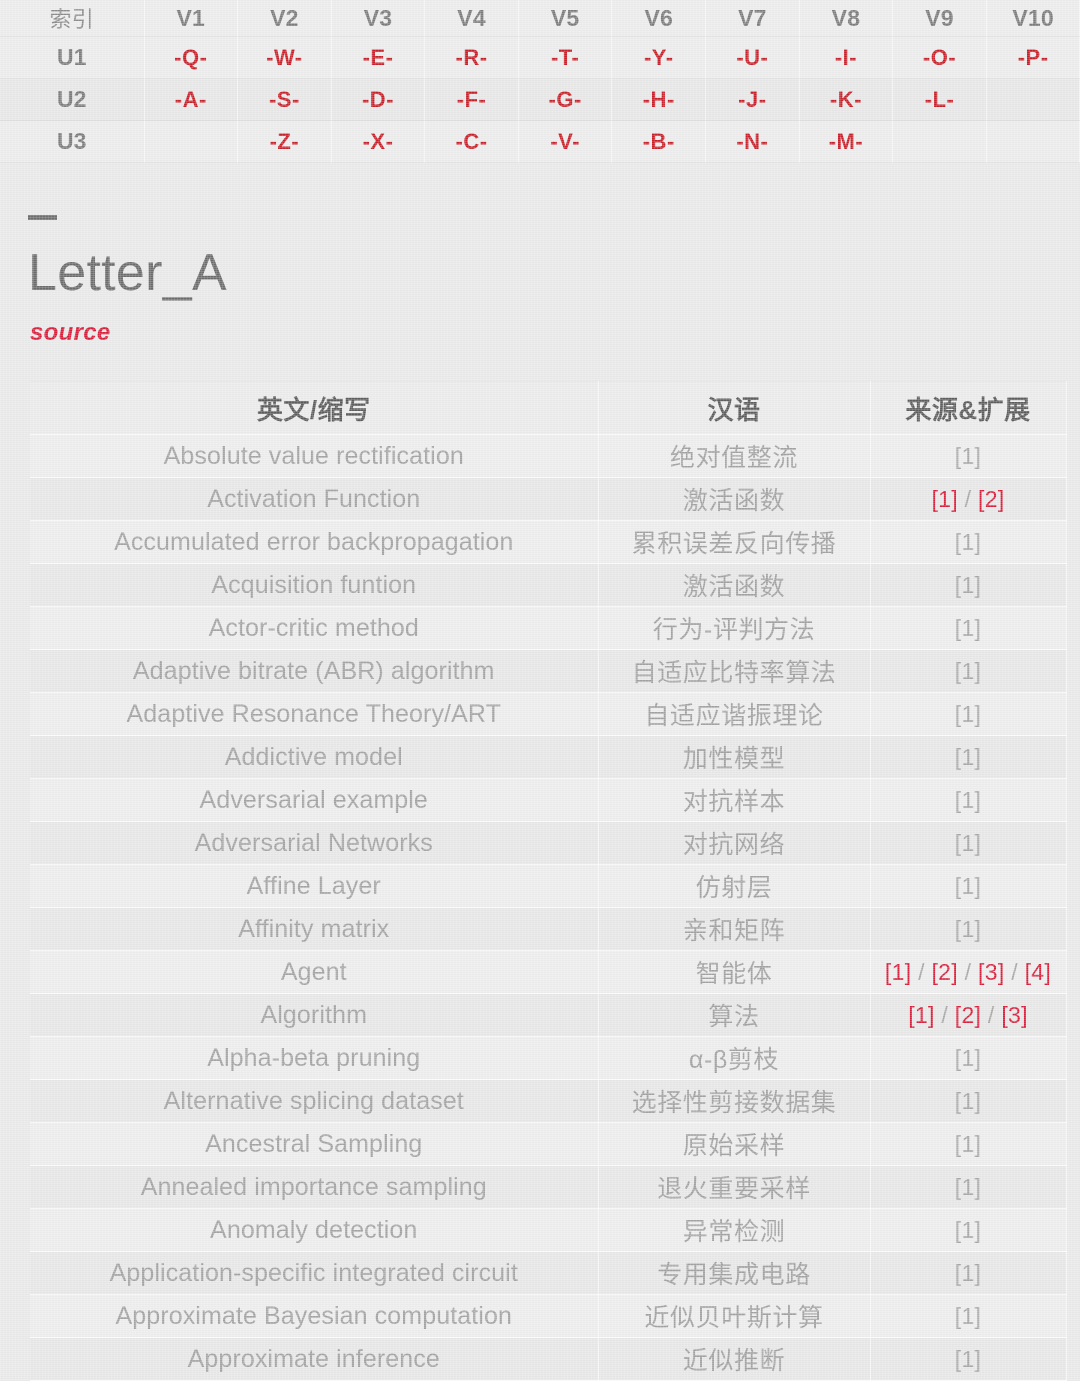 The width and height of the screenshot is (1080, 1381). I want to click on index-col-v1: V1, so click(191, 18).